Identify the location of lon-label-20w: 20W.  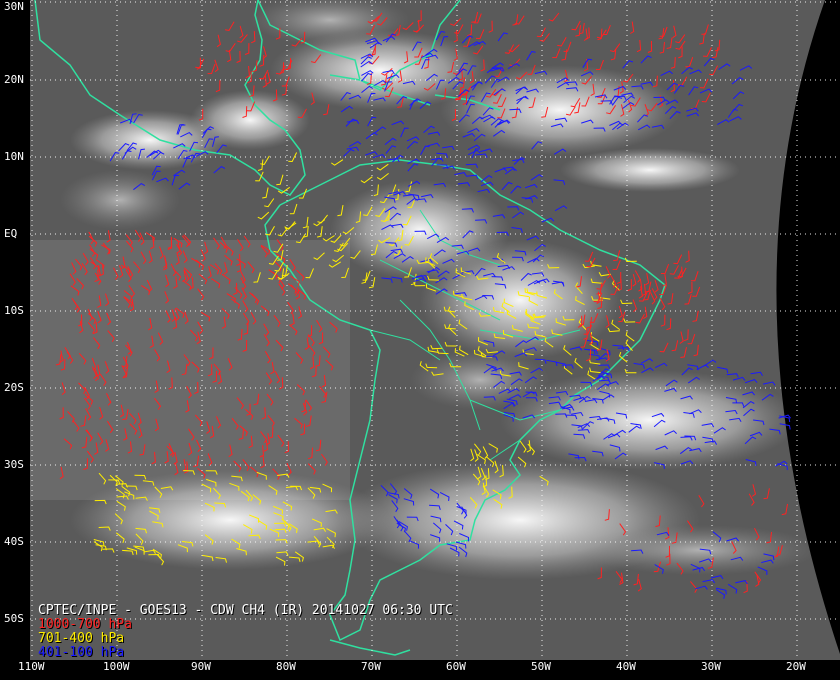
(796, 666).